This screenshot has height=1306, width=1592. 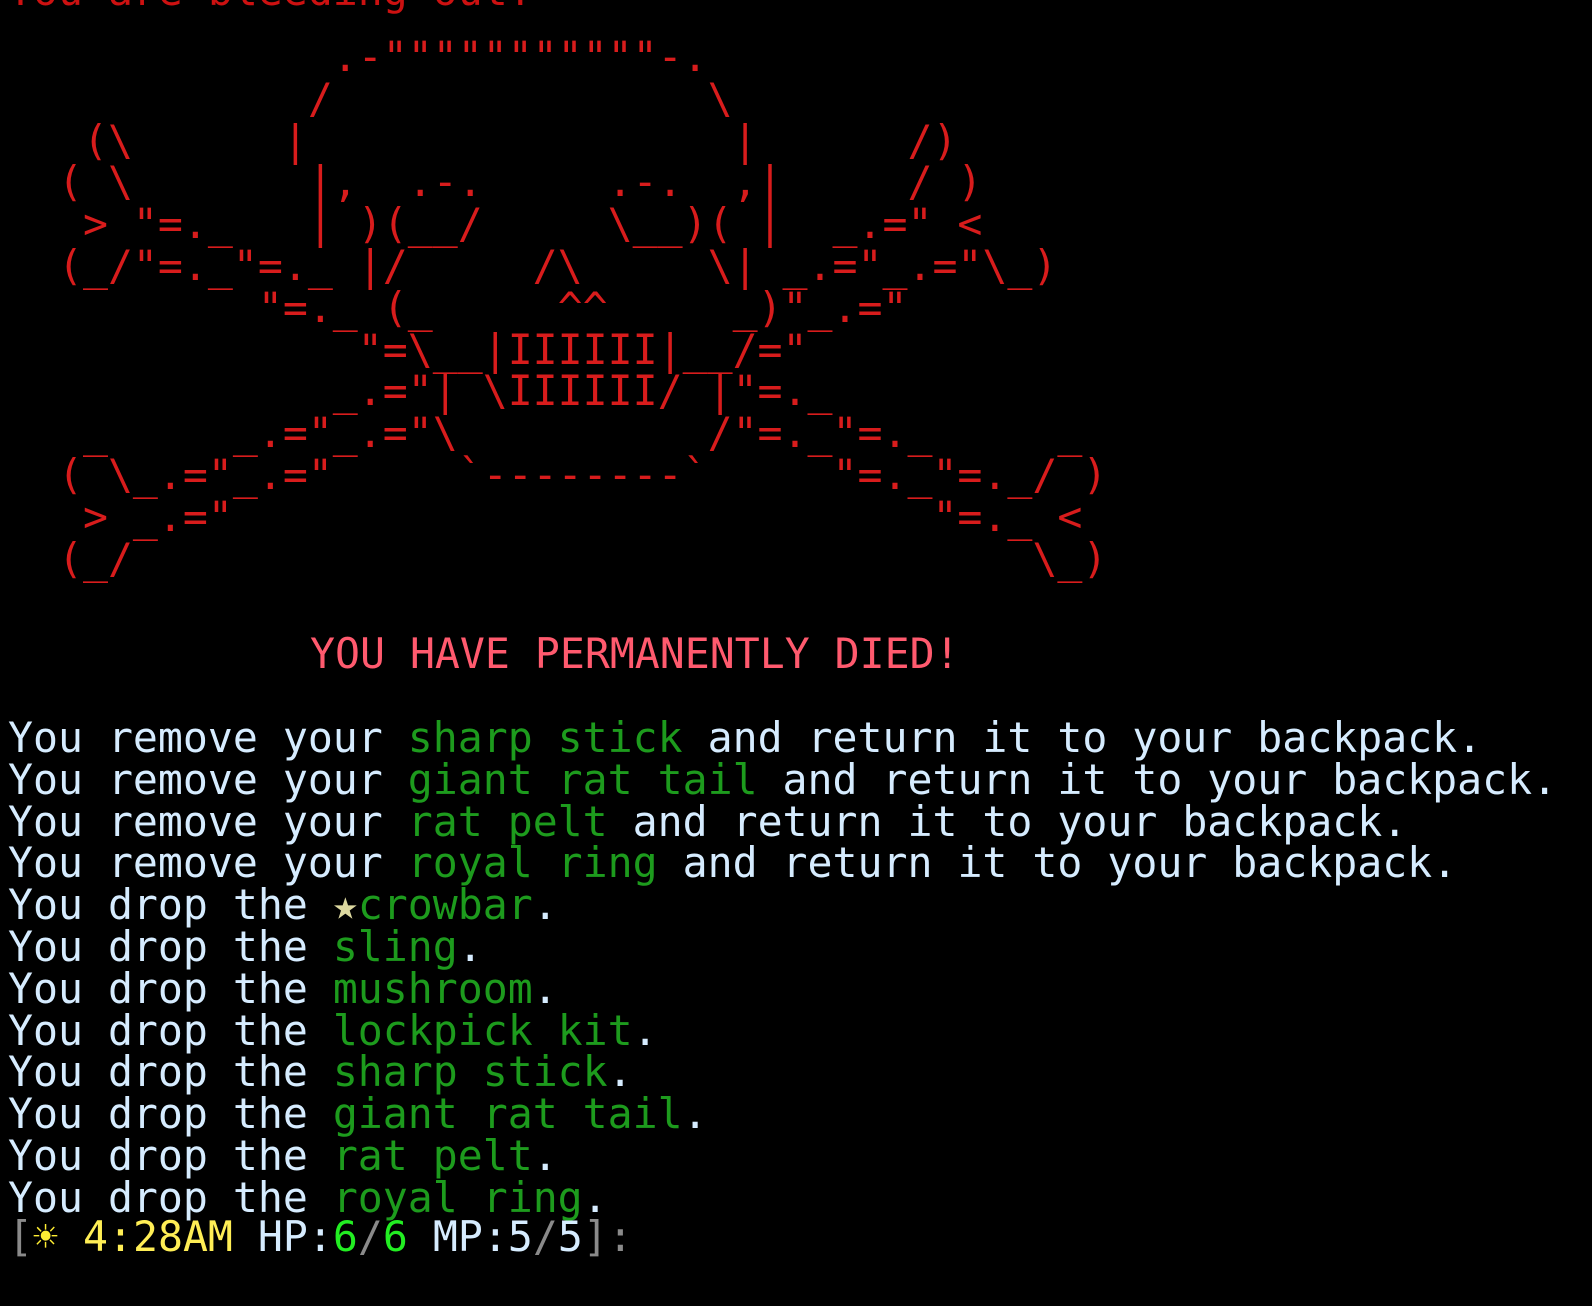 What do you see at coordinates (635, 653) in the screenshot?
I see `death-banner: YOU HAVE PERMANENTLY DIED!` at bounding box center [635, 653].